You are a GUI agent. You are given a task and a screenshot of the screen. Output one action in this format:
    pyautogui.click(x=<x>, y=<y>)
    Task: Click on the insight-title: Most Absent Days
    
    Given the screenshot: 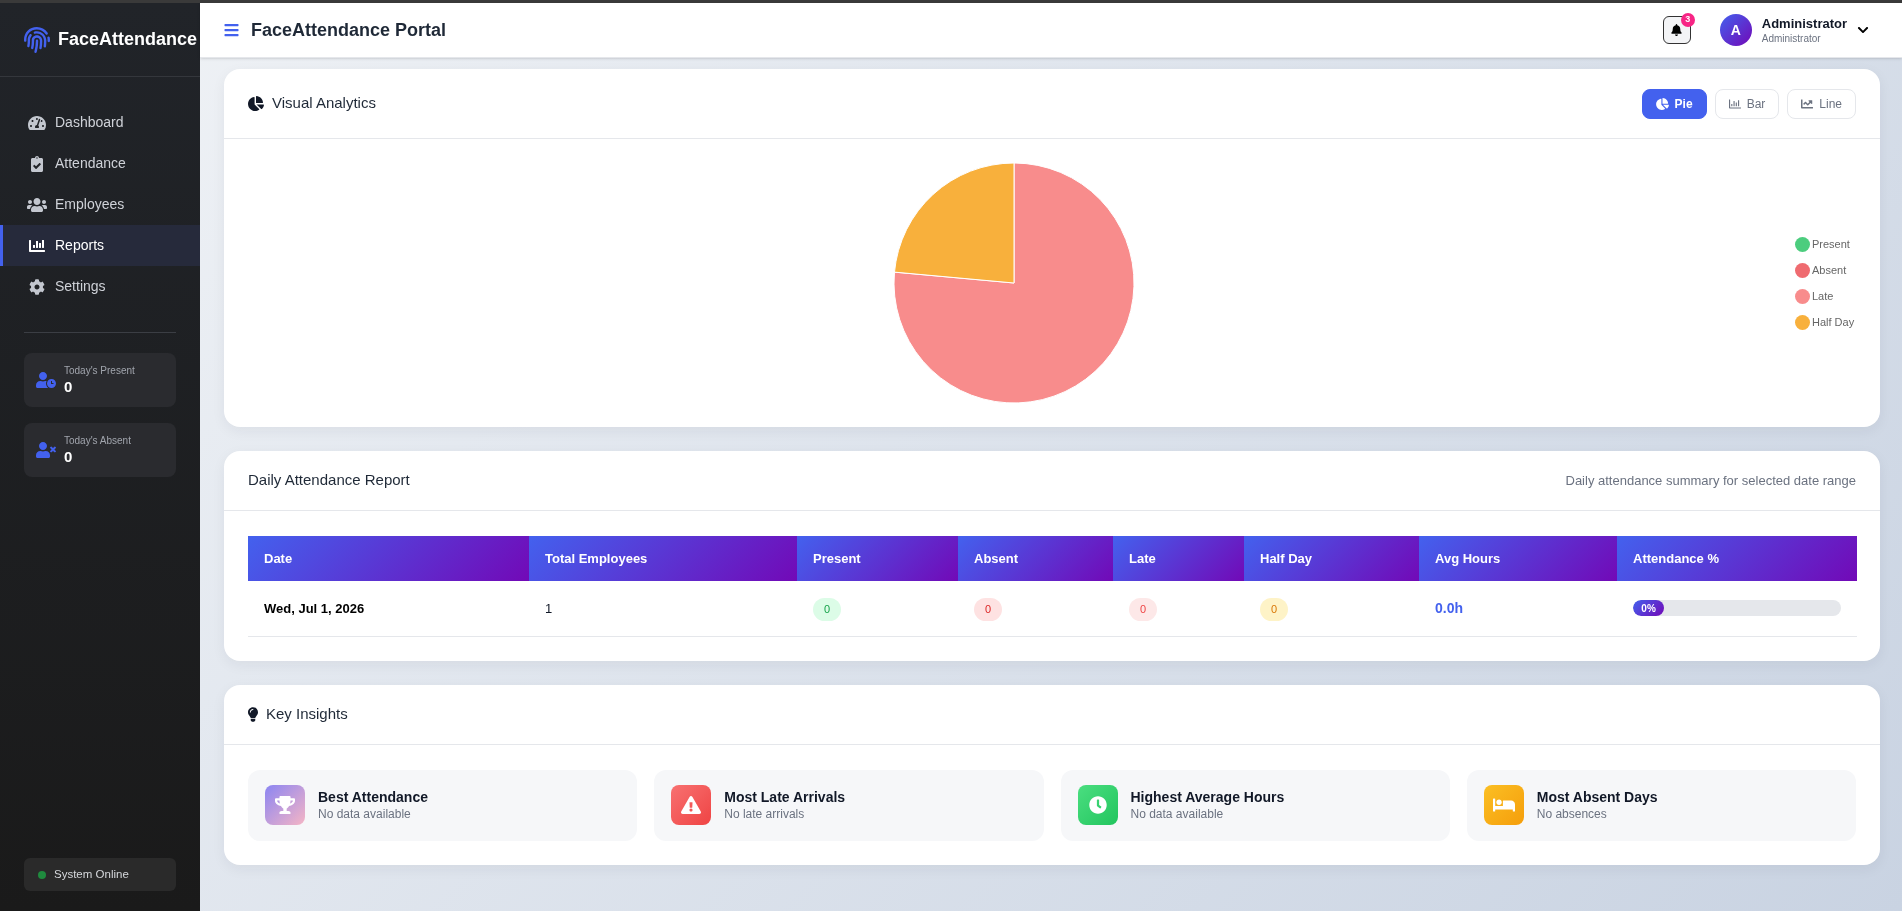 What is the action you would take?
    pyautogui.click(x=1597, y=797)
    